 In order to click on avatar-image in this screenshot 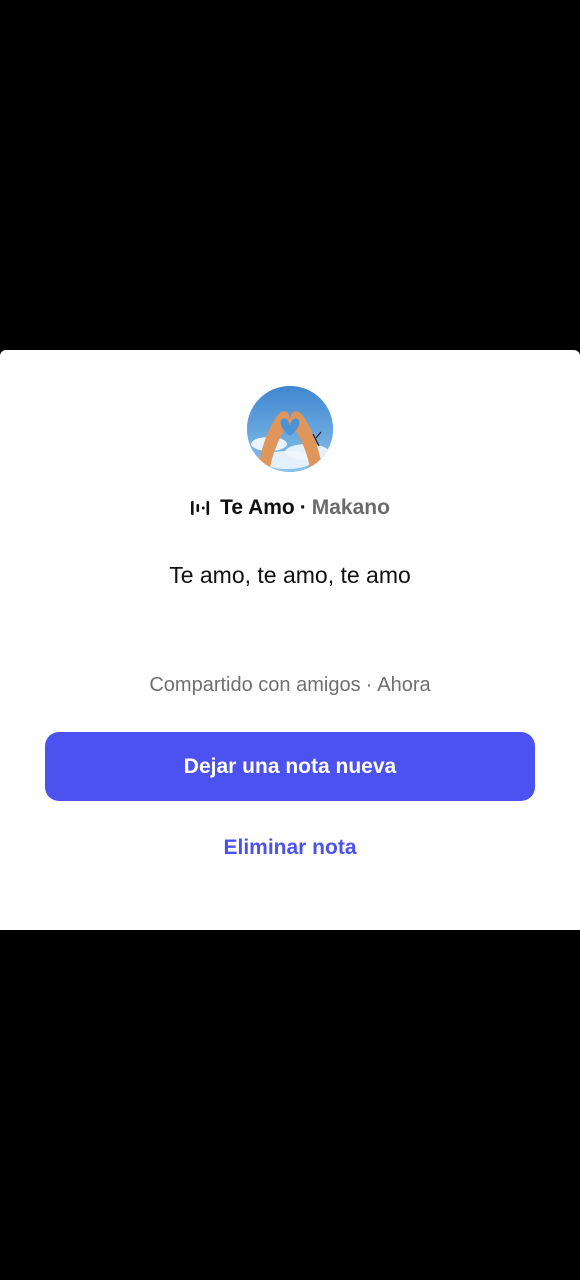, I will do `click(290, 429)`.